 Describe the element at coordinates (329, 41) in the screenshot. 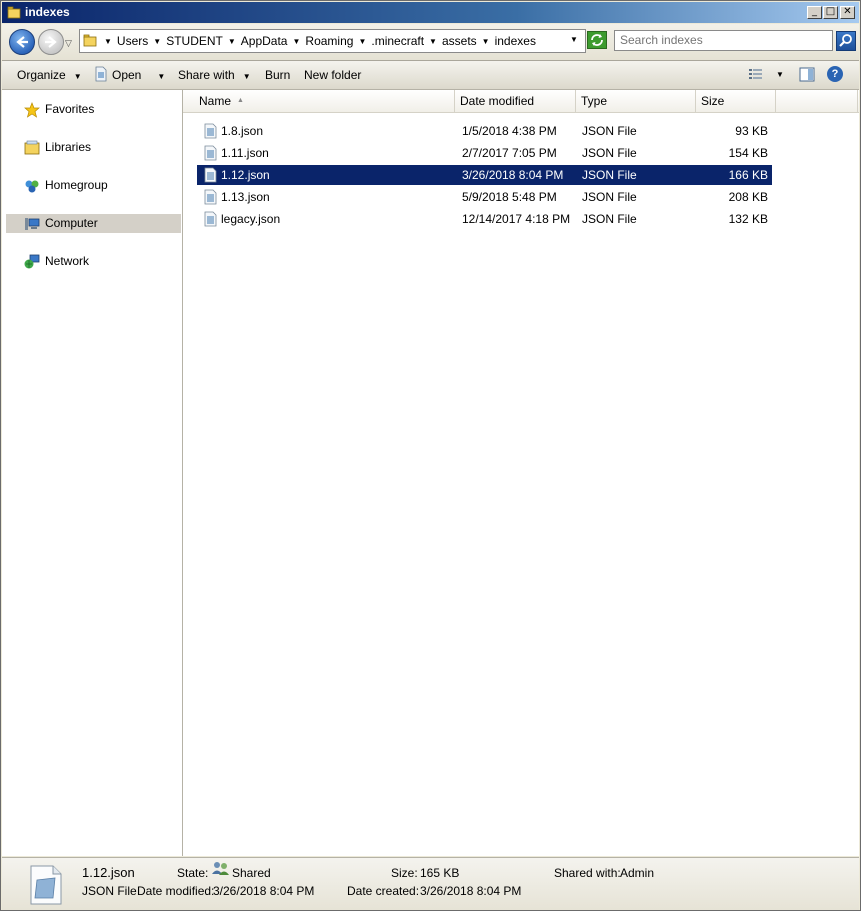

I see `breadcrumb-roaming: Roaming` at that location.